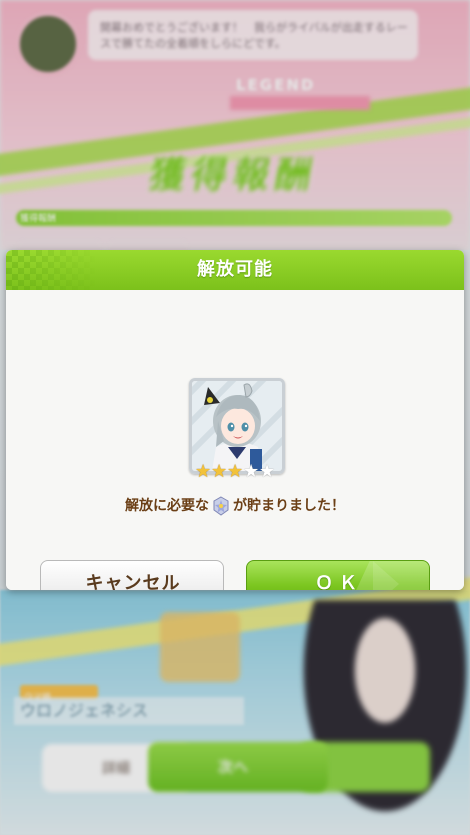 Image resolution: width=470 pixels, height=835 pixels. I want to click on unlock-message: 解放に必要な が貯まりました！, so click(235, 506).